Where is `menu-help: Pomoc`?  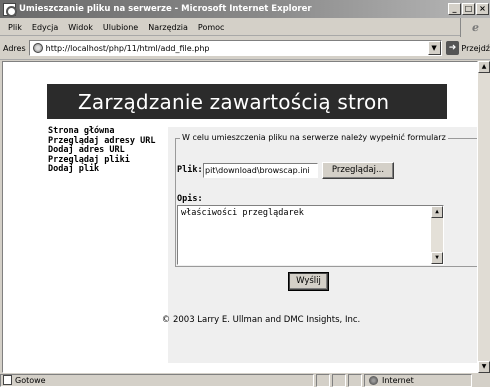 menu-help: Pomoc is located at coordinates (211, 27).